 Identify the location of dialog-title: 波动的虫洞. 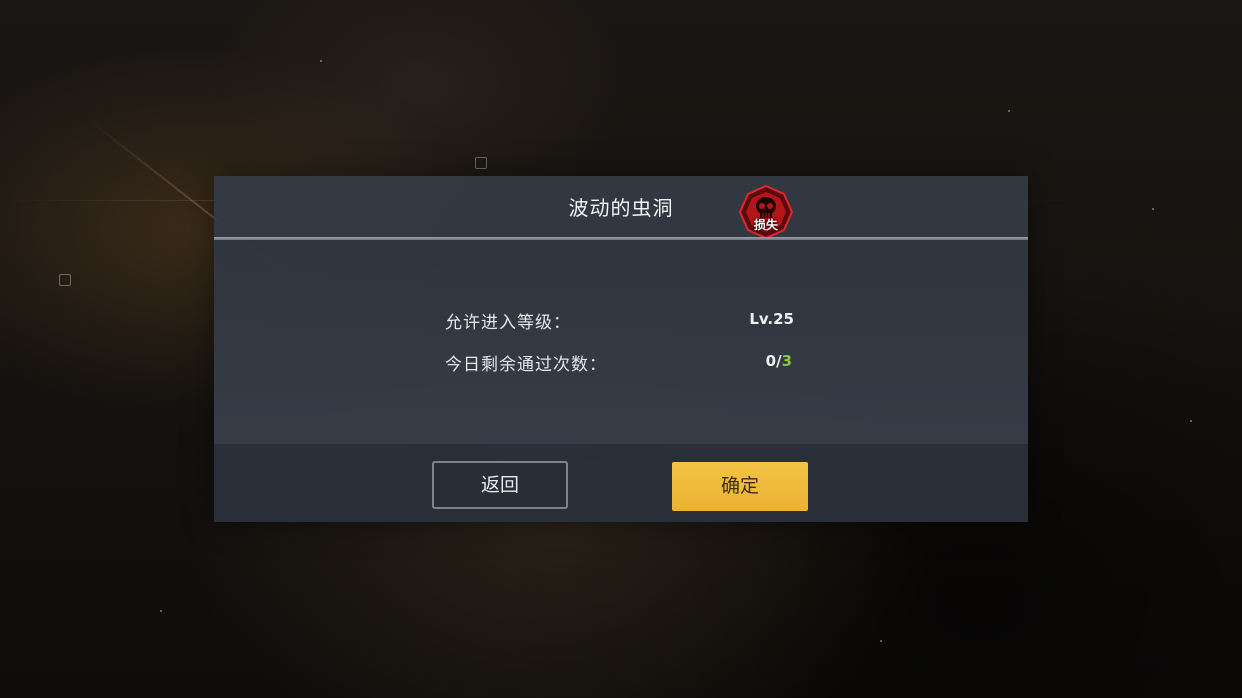
(621, 208).